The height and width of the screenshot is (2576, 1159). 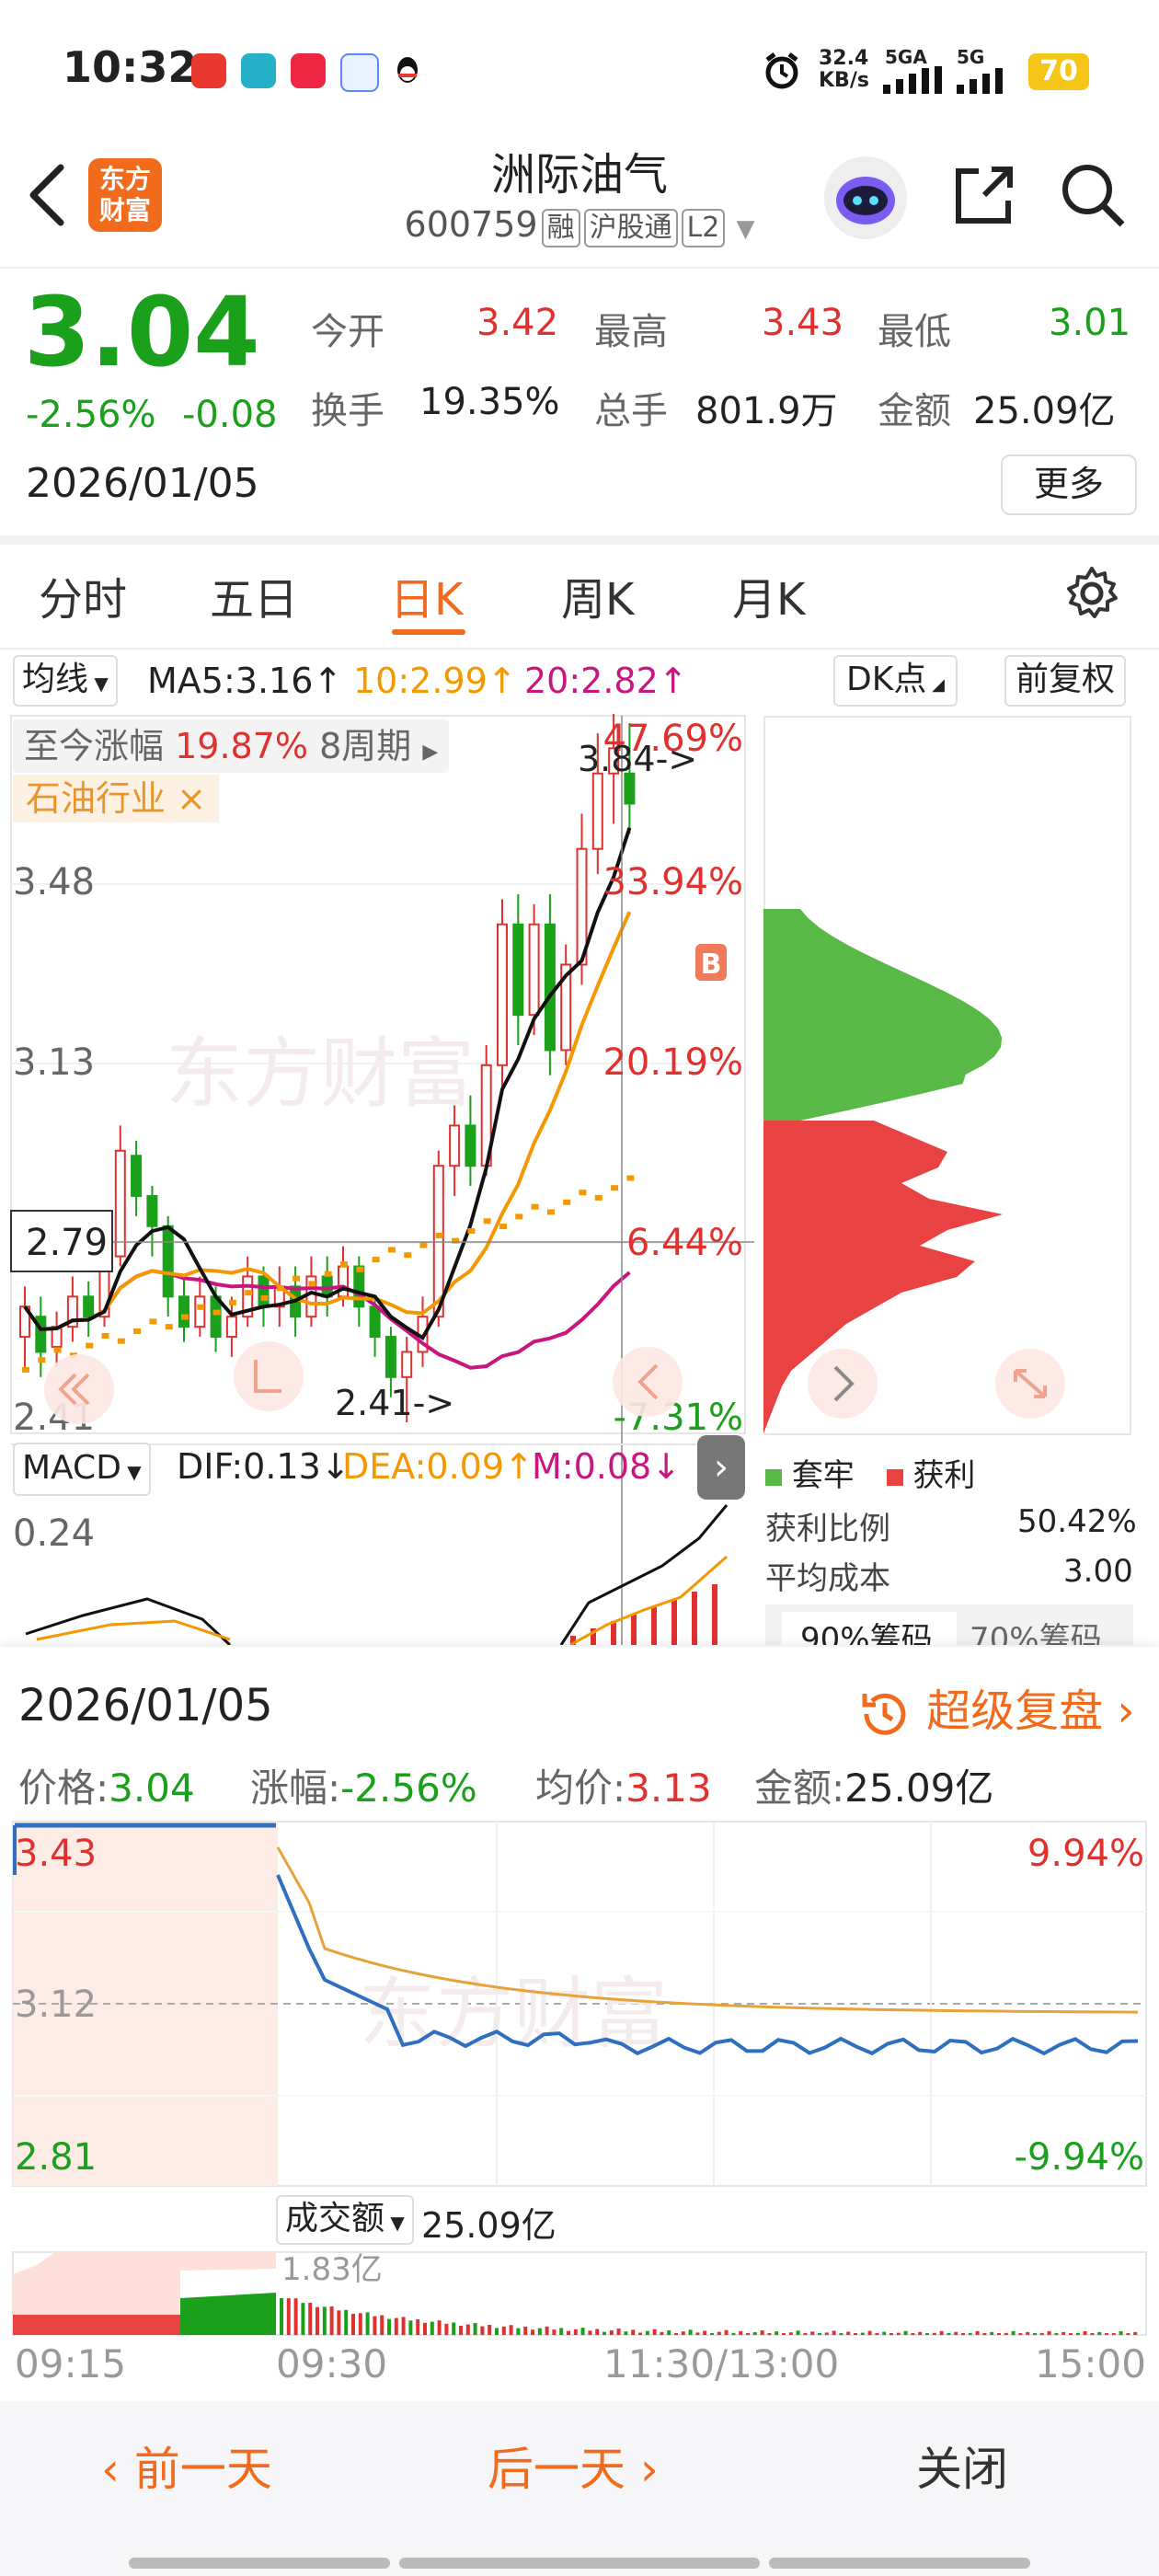 What do you see at coordinates (56, 1854) in the screenshot?
I see `intraday-y-top: 3.43` at bounding box center [56, 1854].